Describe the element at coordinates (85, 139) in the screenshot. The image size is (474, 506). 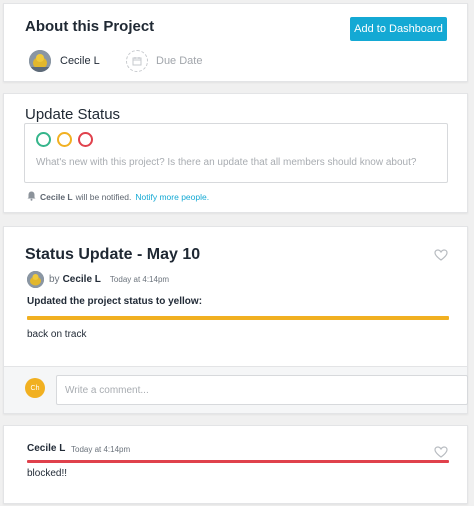
I see `status-red-option` at that location.